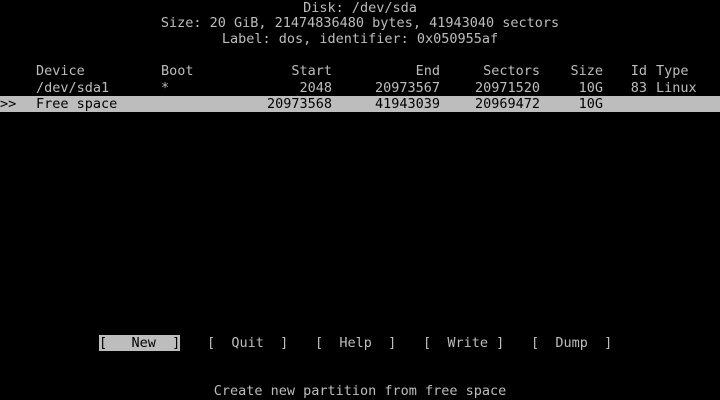  What do you see at coordinates (571, 343) in the screenshot?
I see `dump-button: [ Dump ]` at bounding box center [571, 343].